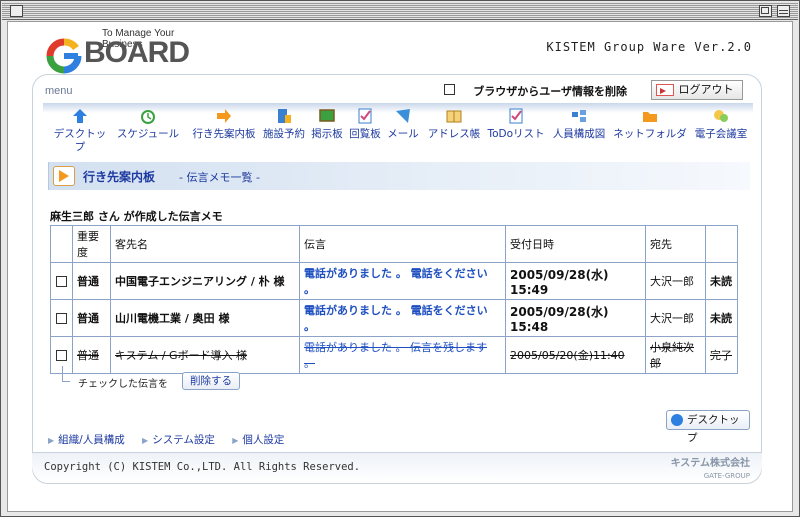 Image resolution: width=800 pixels, height=517 pixels. What do you see at coordinates (403, 116) in the screenshot?
I see `mail-icon` at bounding box center [403, 116].